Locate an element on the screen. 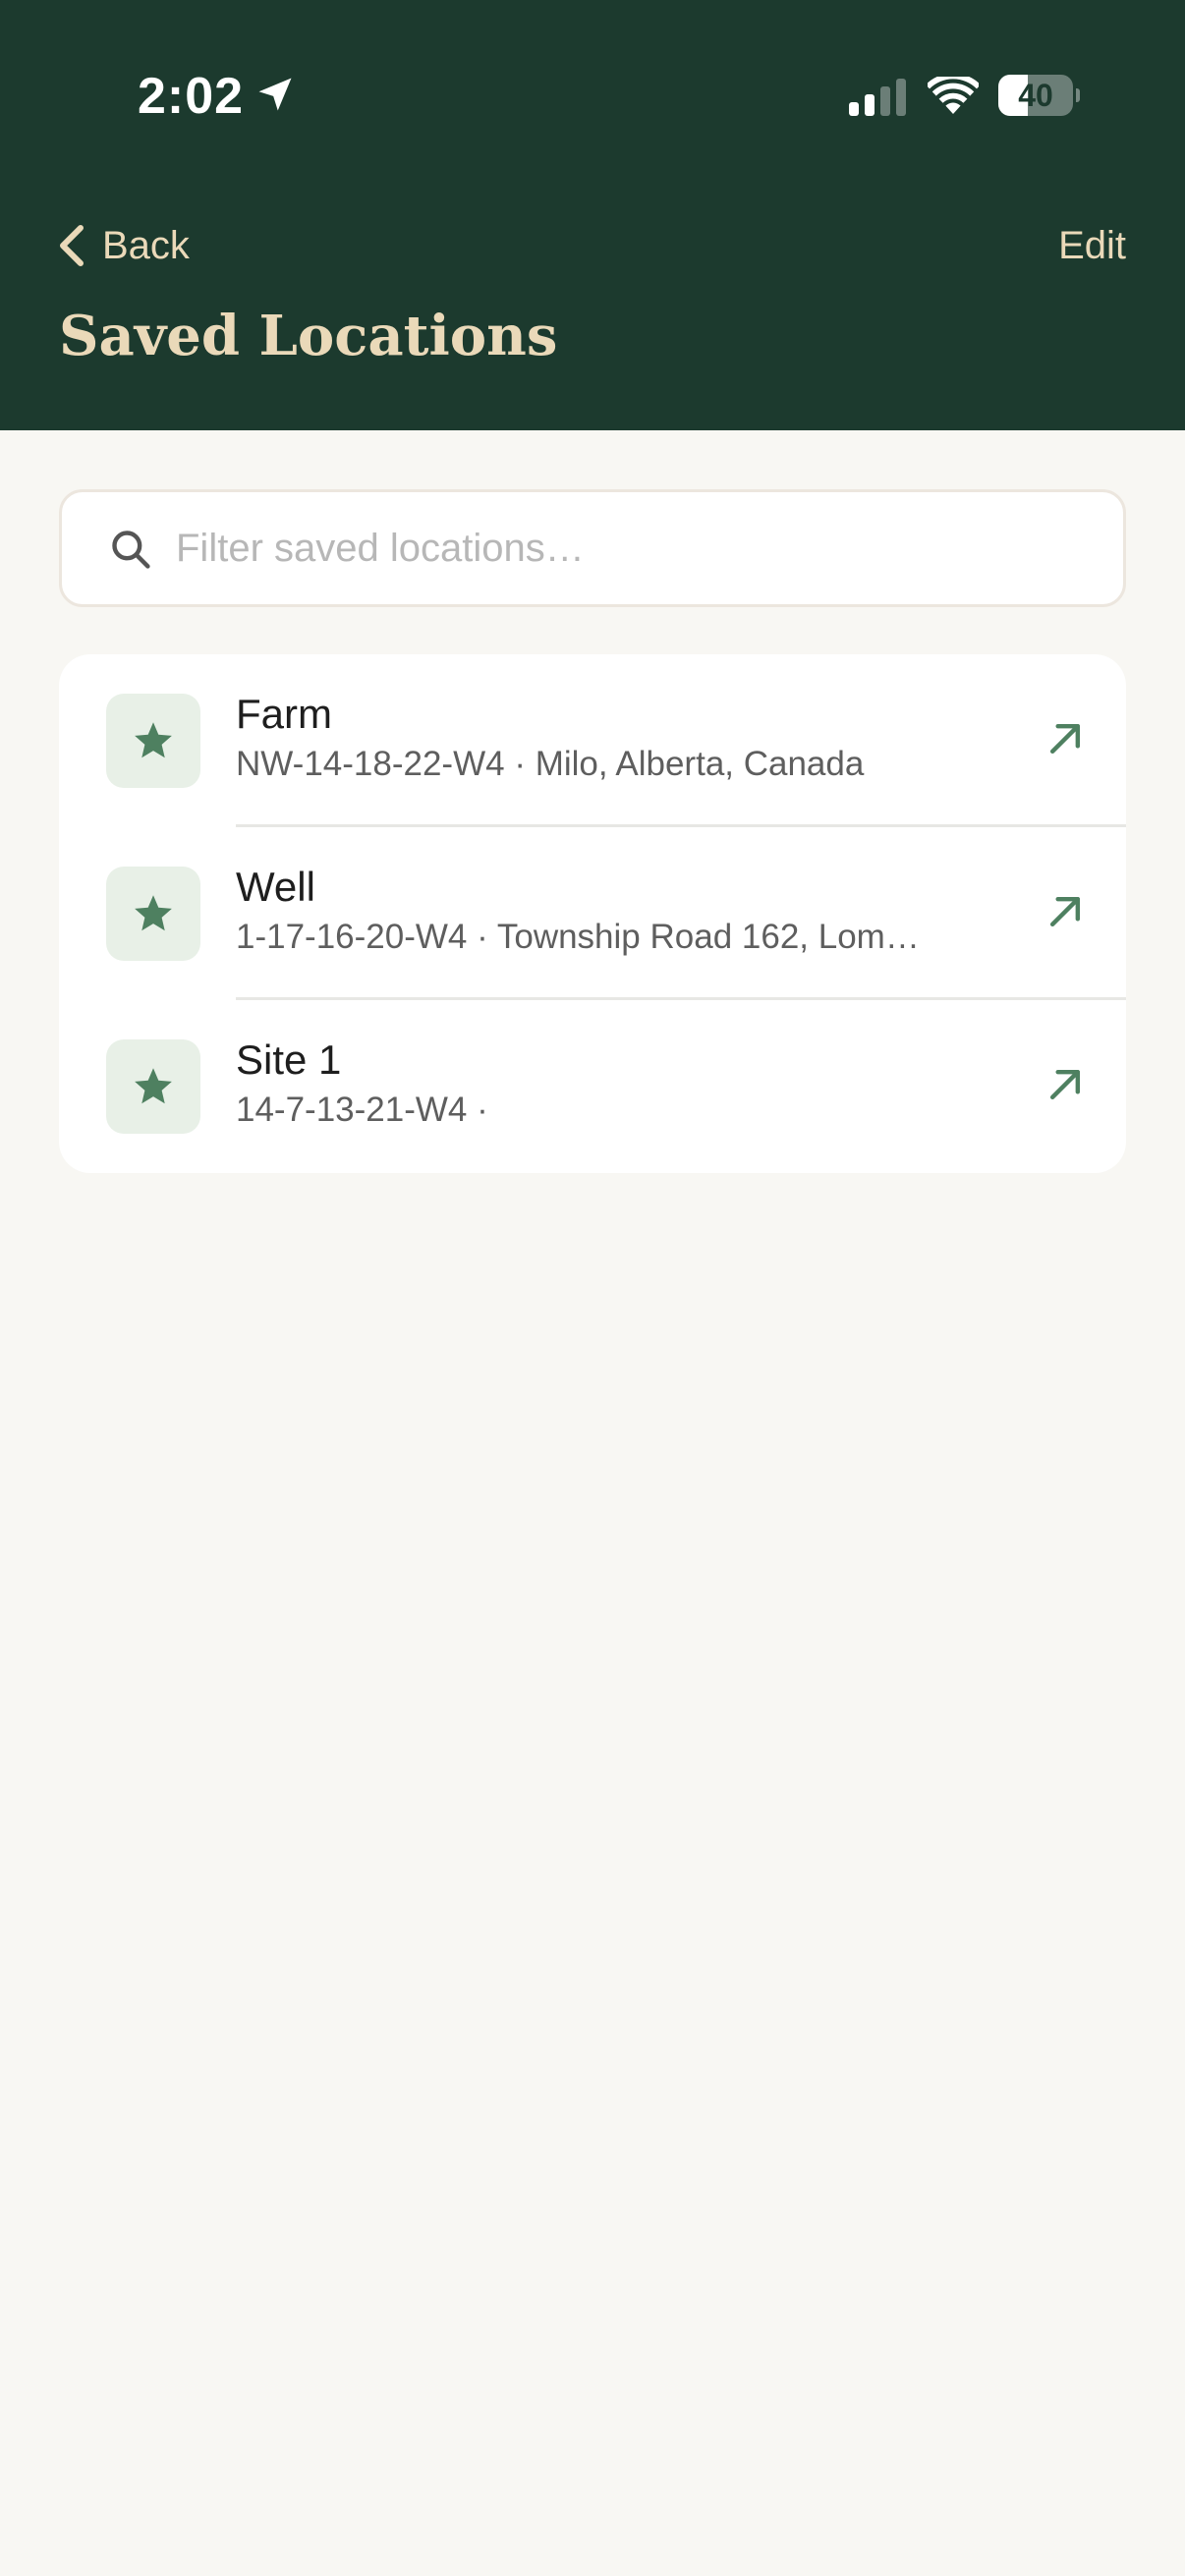 This screenshot has height=2576, width=1185. location-name: Site 1 is located at coordinates (289, 1059).